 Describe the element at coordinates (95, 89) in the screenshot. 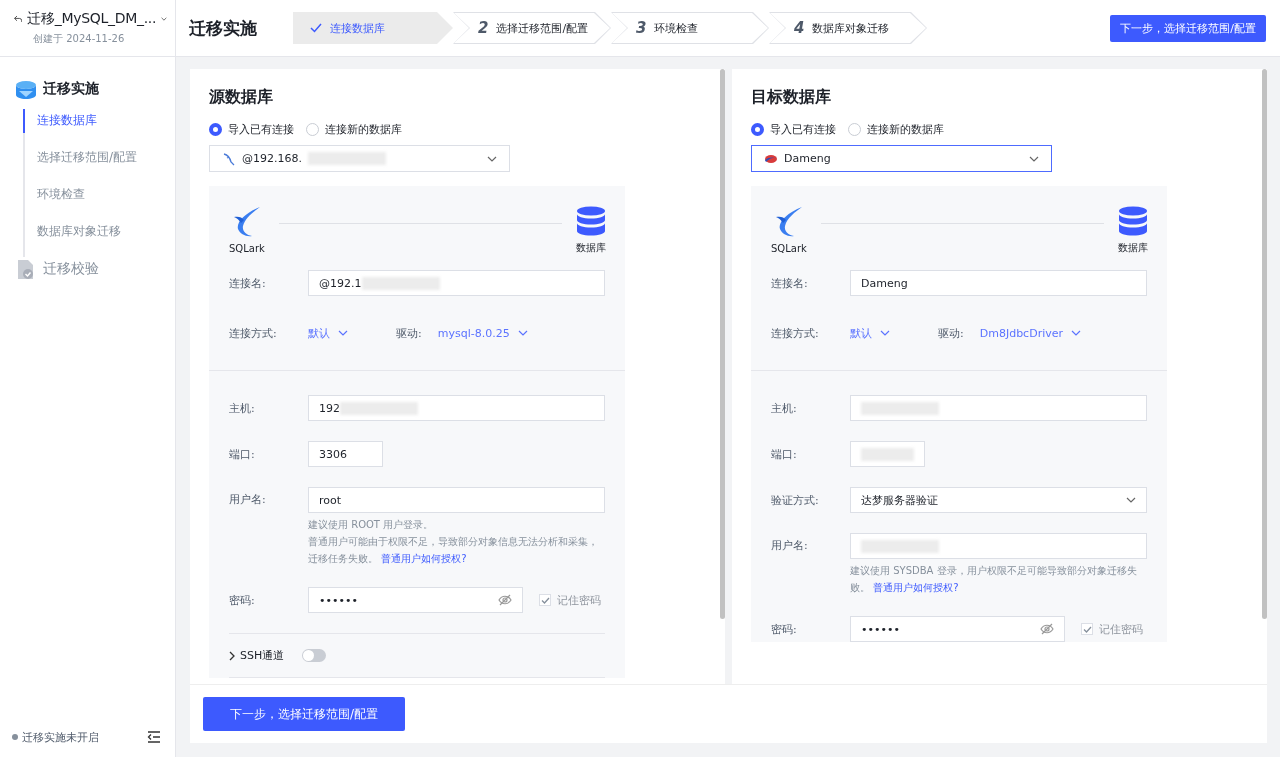

I see `nav-group: 迁移实施` at that location.